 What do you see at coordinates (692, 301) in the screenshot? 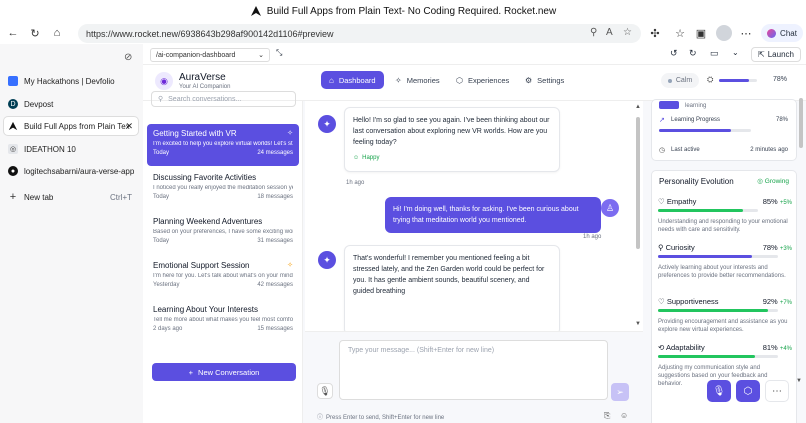
I see `trait-name: Supportiveness` at bounding box center [692, 301].